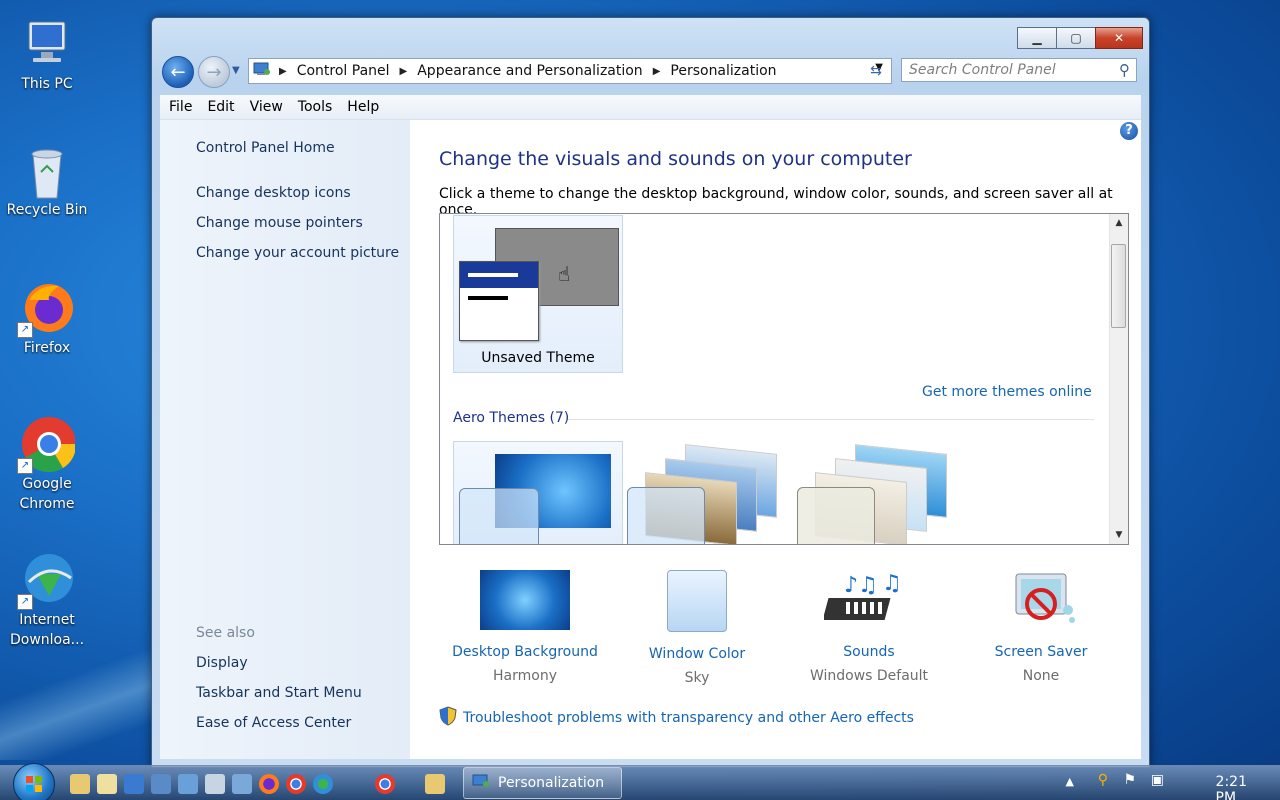 The image size is (1280, 800). What do you see at coordinates (1129, 780) in the screenshot?
I see `action-center-flag-icon: ⚑` at bounding box center [1129, 780].